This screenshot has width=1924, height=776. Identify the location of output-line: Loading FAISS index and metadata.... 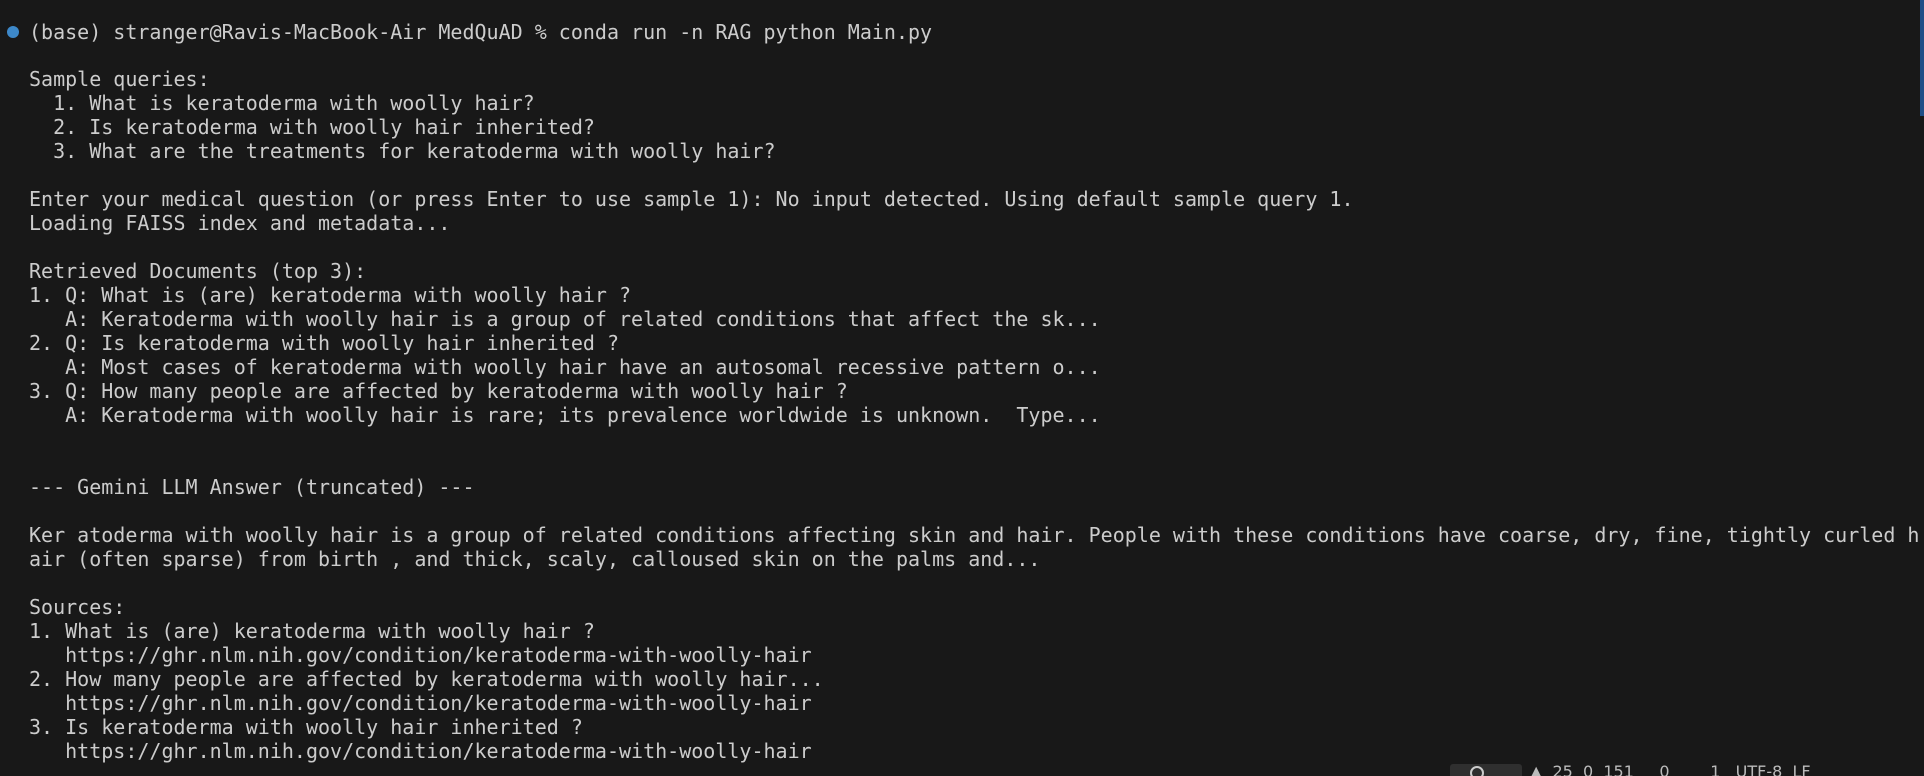
(240, 223).